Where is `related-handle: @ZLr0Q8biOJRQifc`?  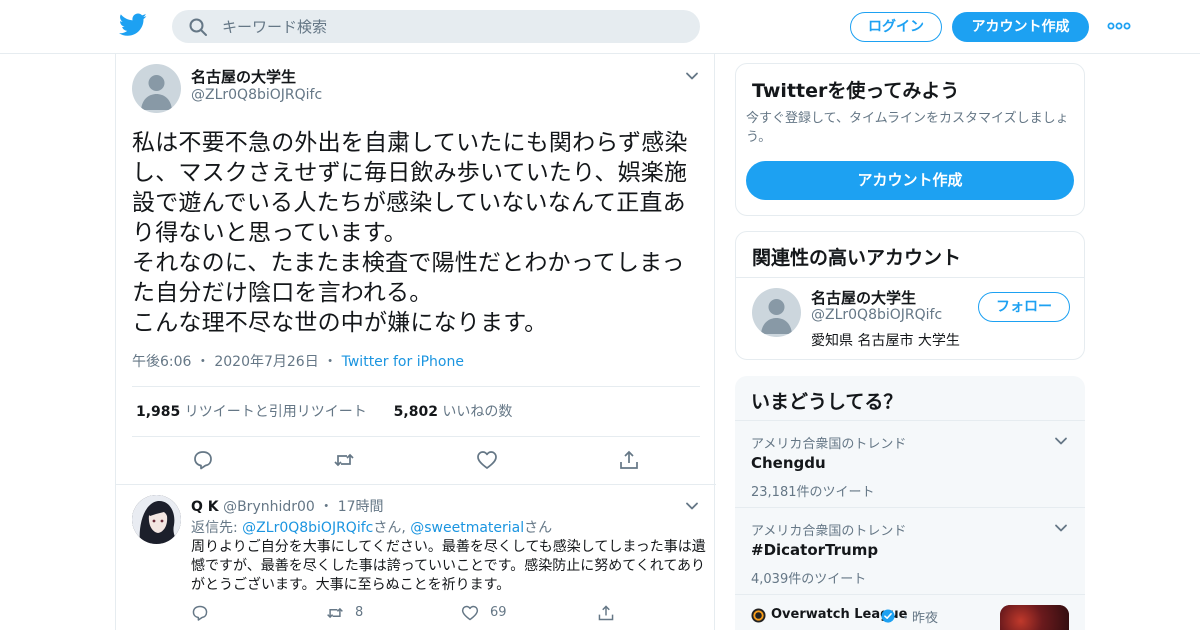
related-handle: @ZLr0Q8biOJRQifc is located at coordinates (876, 315).